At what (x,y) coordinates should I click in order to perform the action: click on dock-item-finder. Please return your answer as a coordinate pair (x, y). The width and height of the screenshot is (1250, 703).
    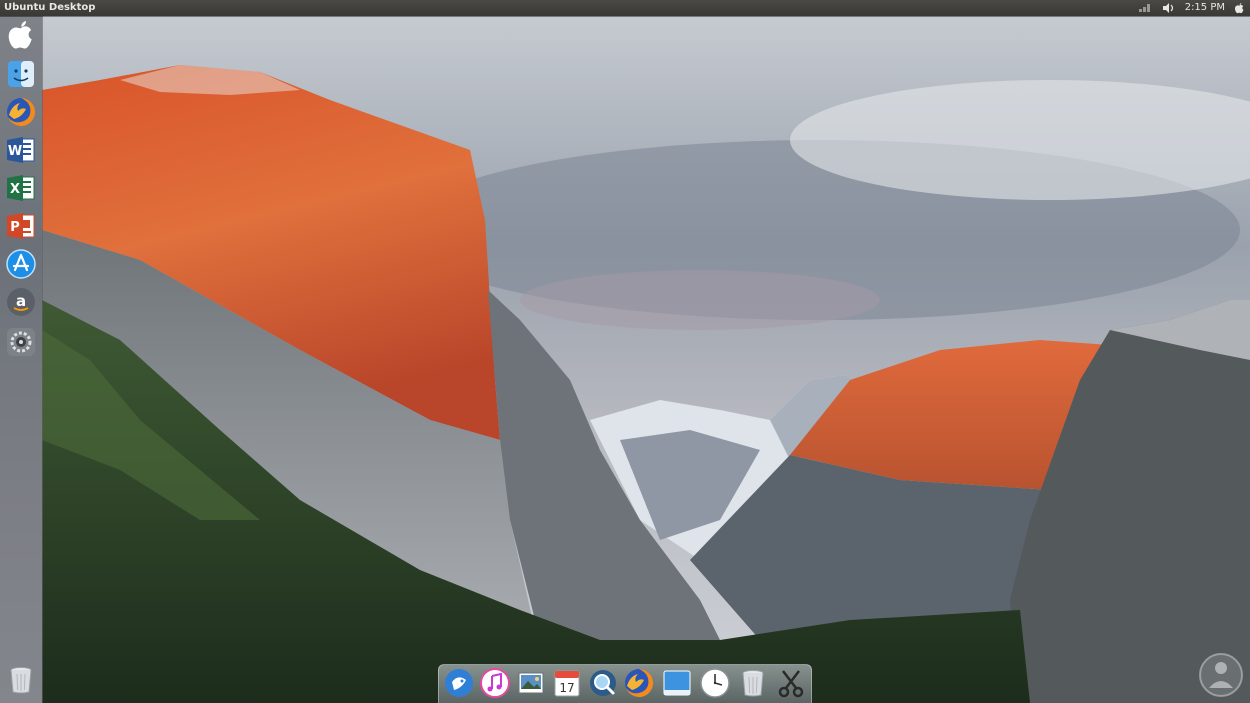
    Looking at the image, I should click on (459, 683).